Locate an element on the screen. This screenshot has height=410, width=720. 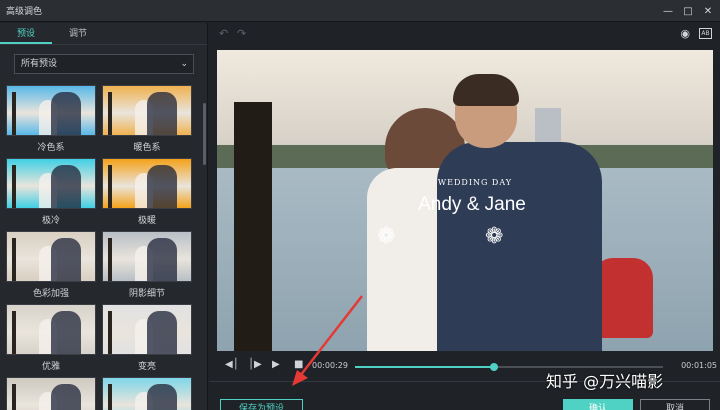
preset-item: 阴影细节 is located at coordinates (147, 265).